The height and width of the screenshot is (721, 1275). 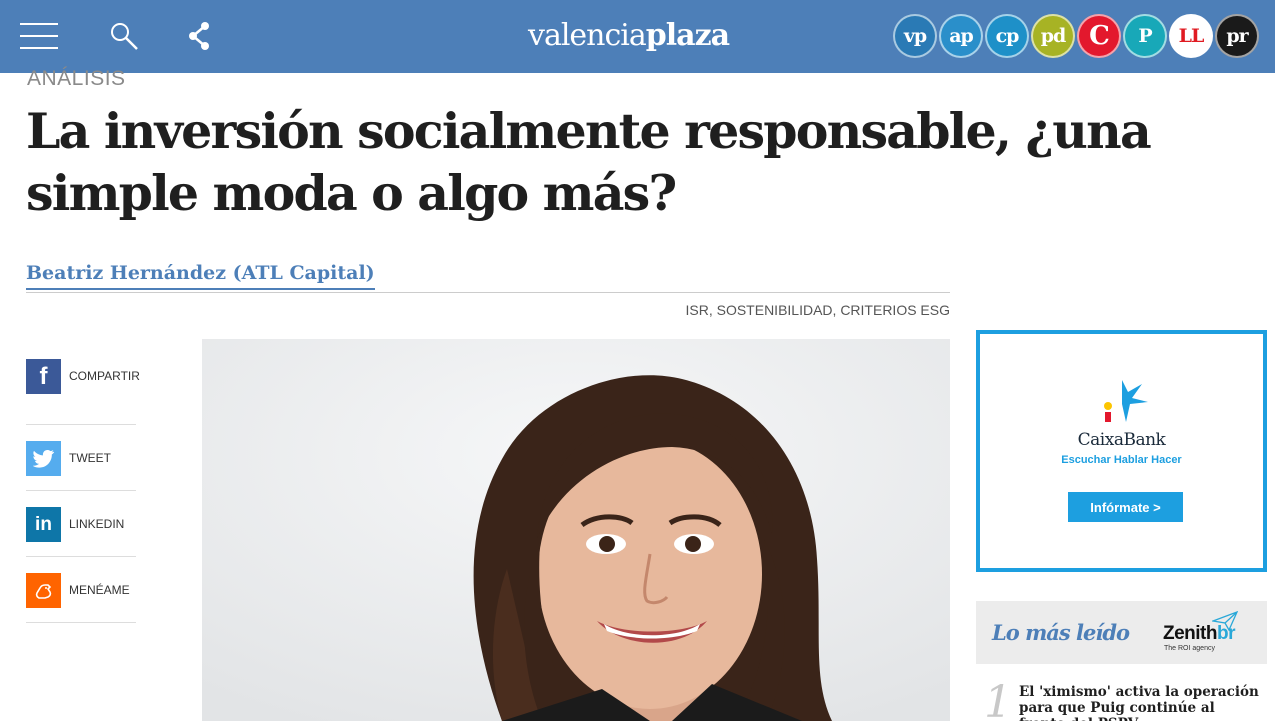 I want to click on hamburger-menu-icon, so click(x=39, y=36).